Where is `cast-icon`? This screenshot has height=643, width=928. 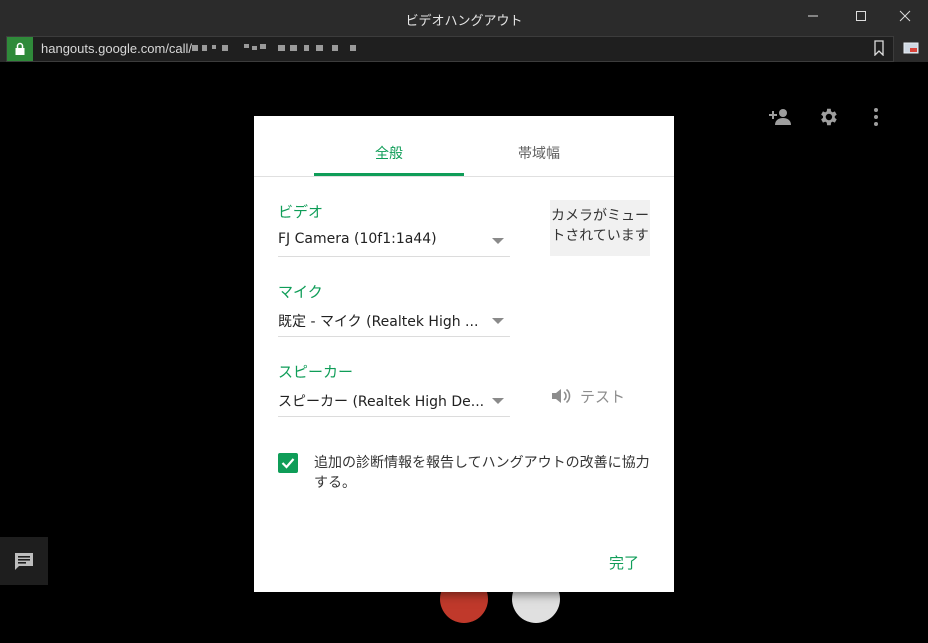 cast-icon is located at coordinates (911, 48).